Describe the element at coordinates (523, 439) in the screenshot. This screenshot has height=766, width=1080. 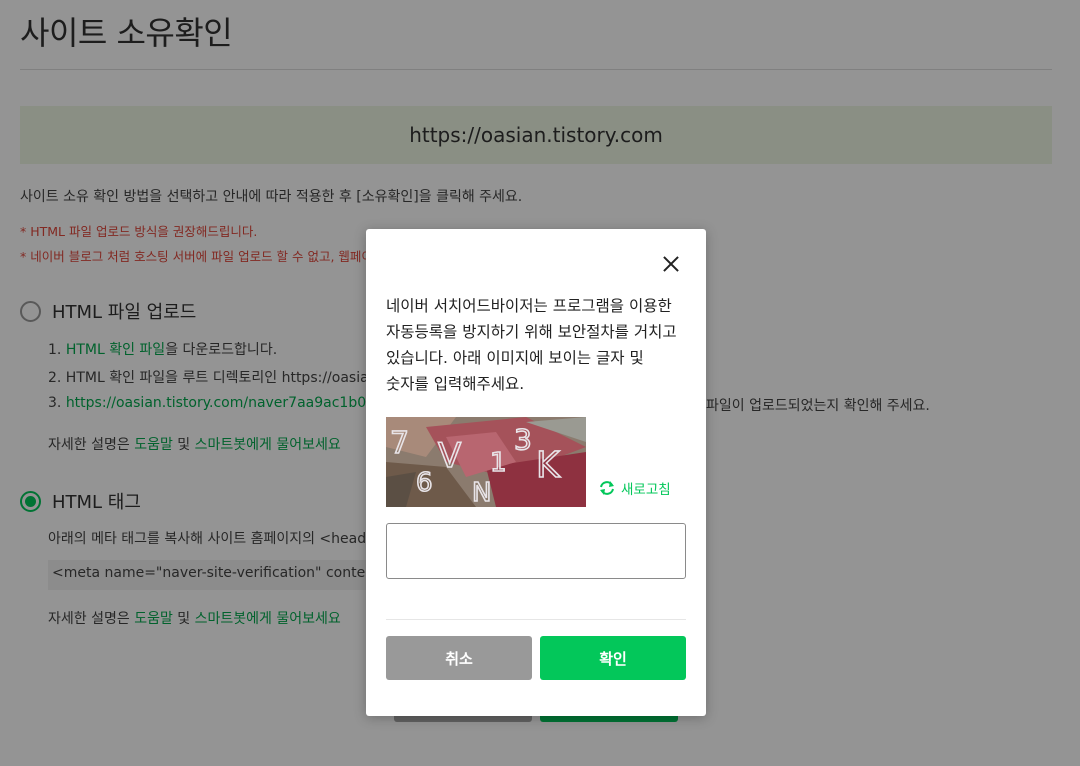
I see `captcha-char: 3` at that location.